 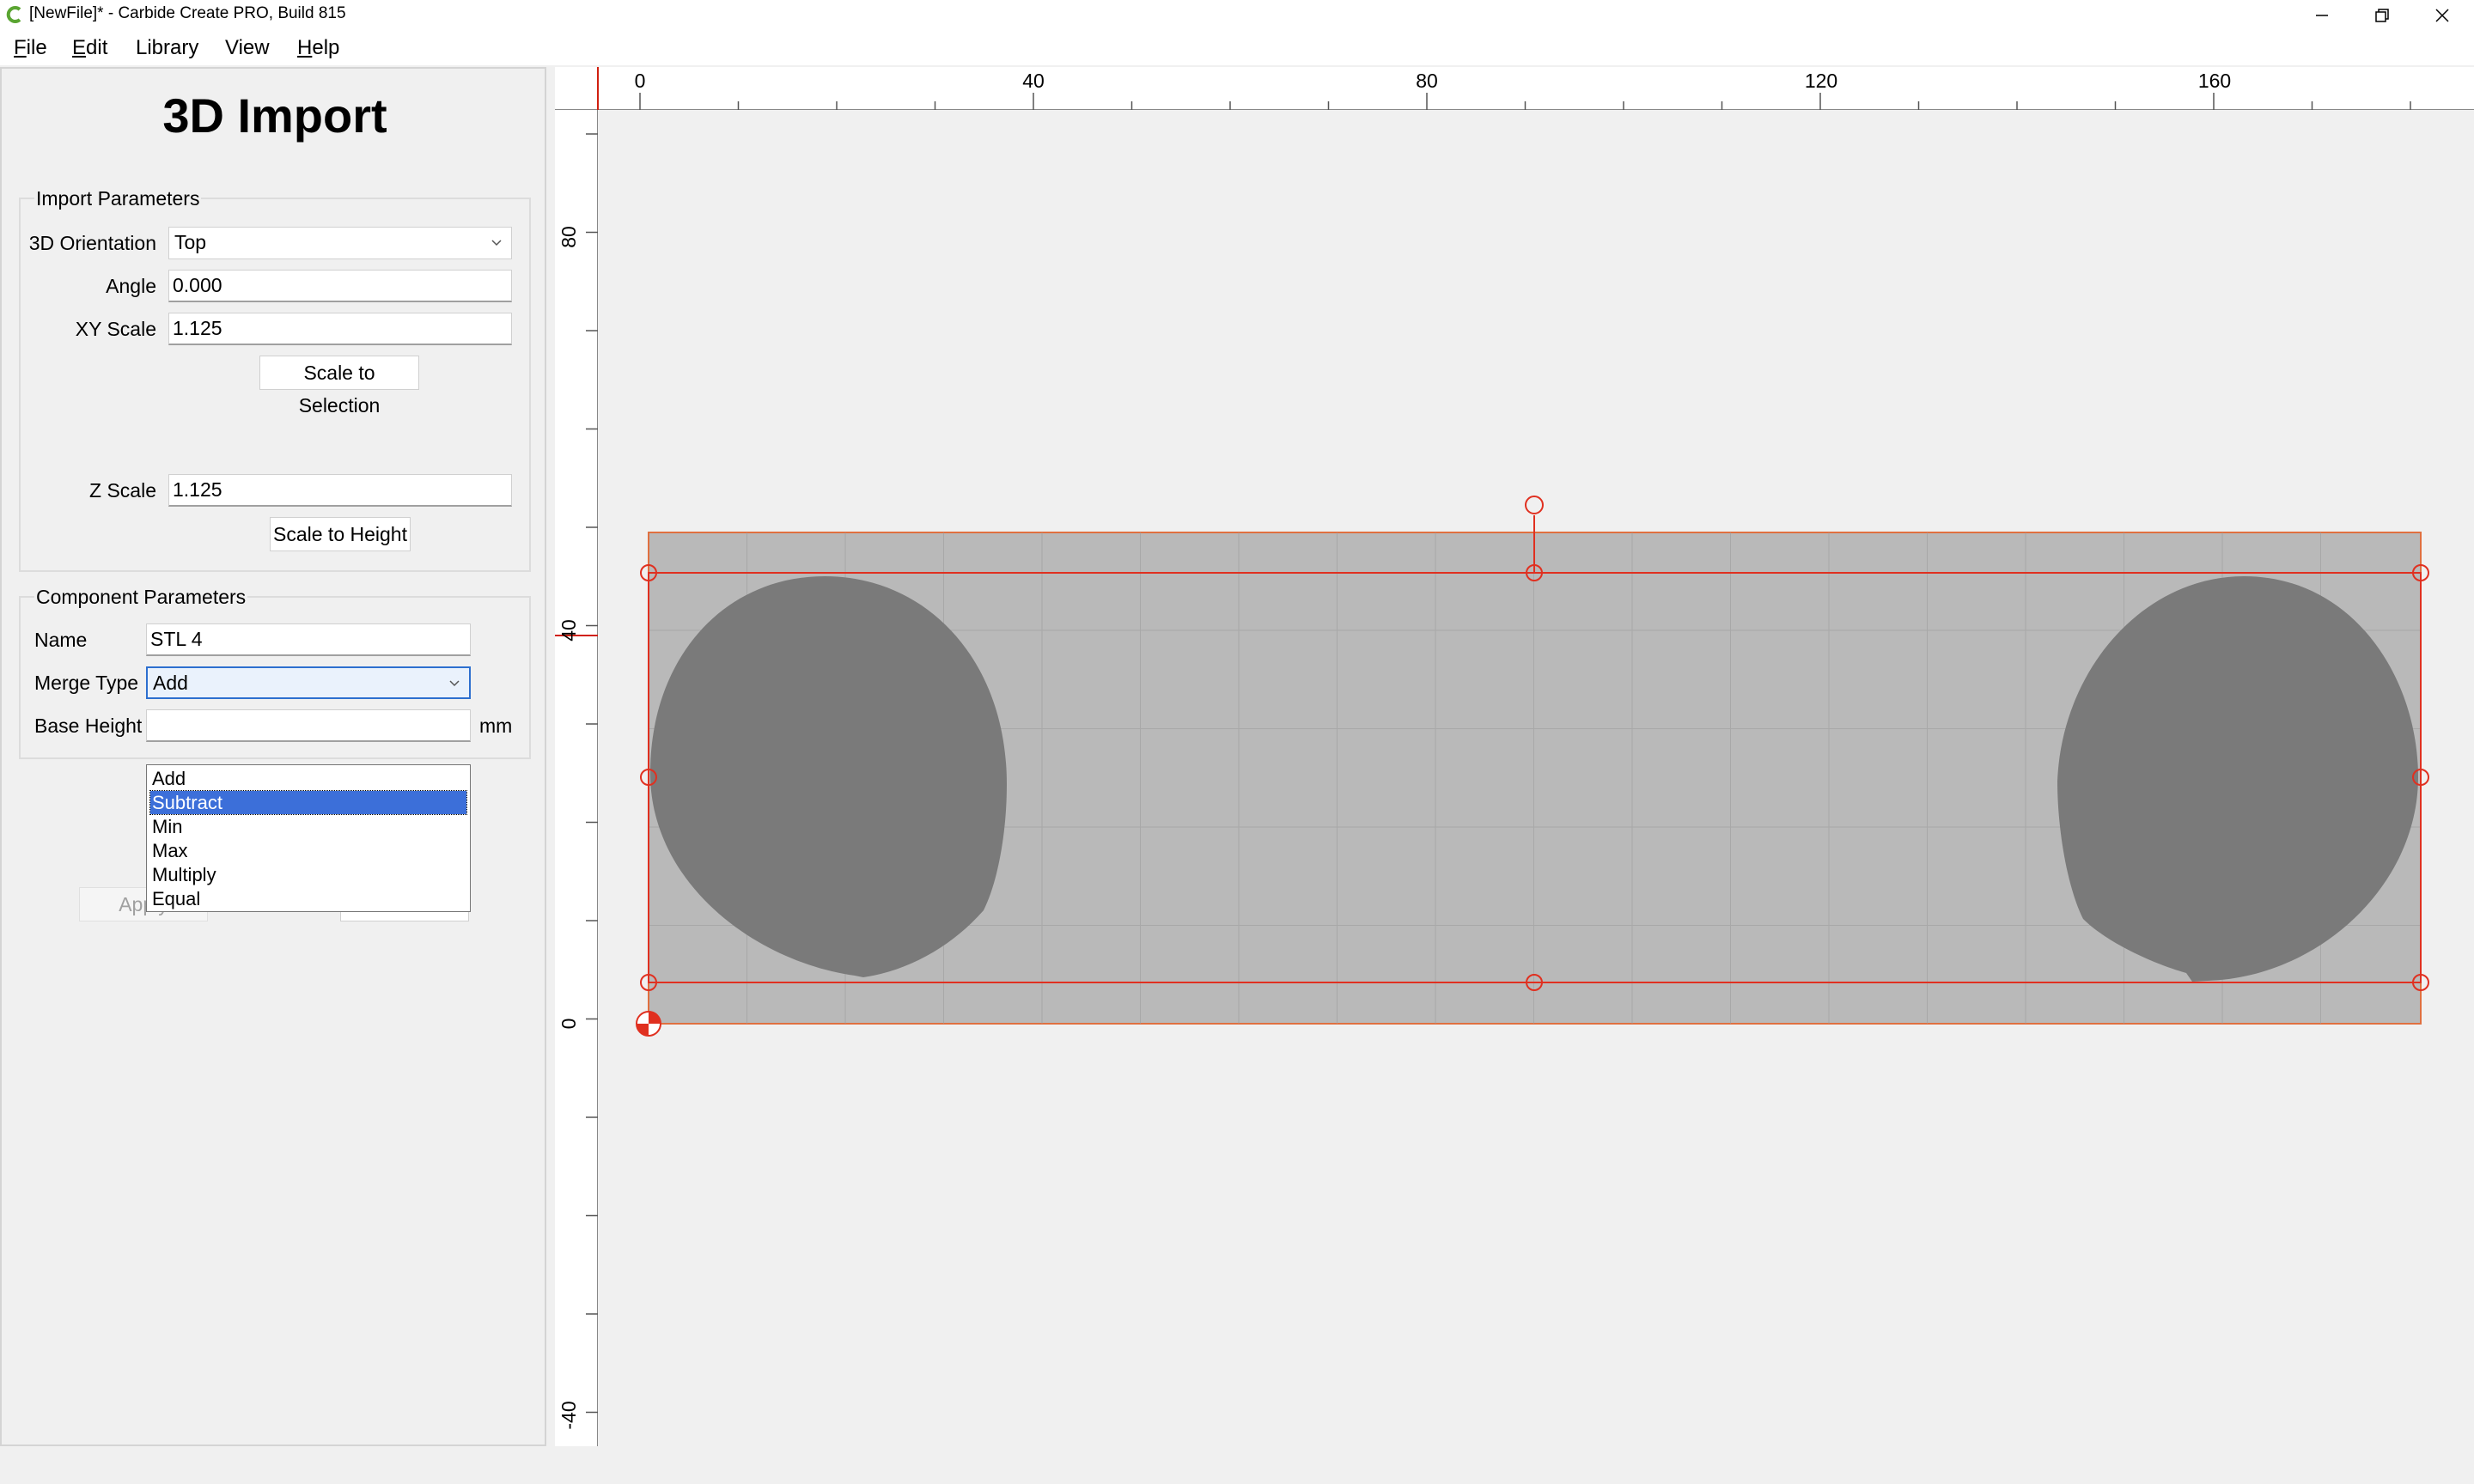 What do you see at coordinates (340, 243) in the screenshot?
I see `orientation-select: Top` at bounding box center [340, 243].